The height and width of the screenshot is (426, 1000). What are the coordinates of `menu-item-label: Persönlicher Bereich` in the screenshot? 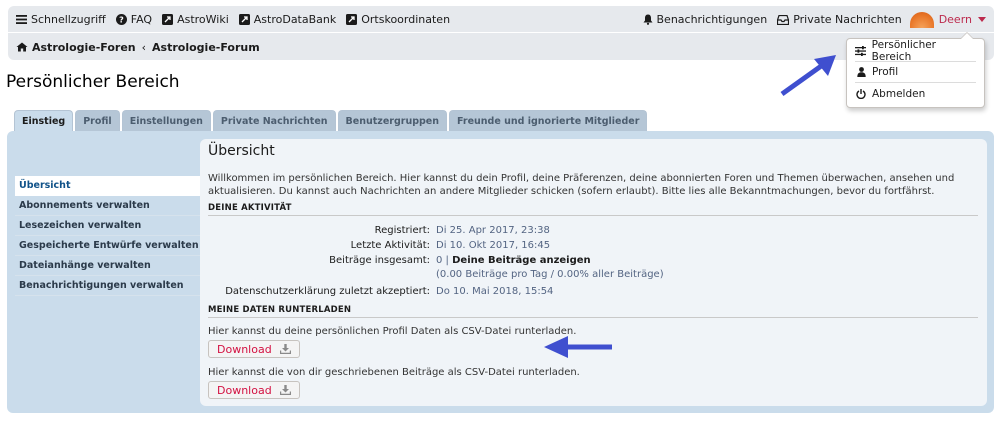 It's located at (903, 51).